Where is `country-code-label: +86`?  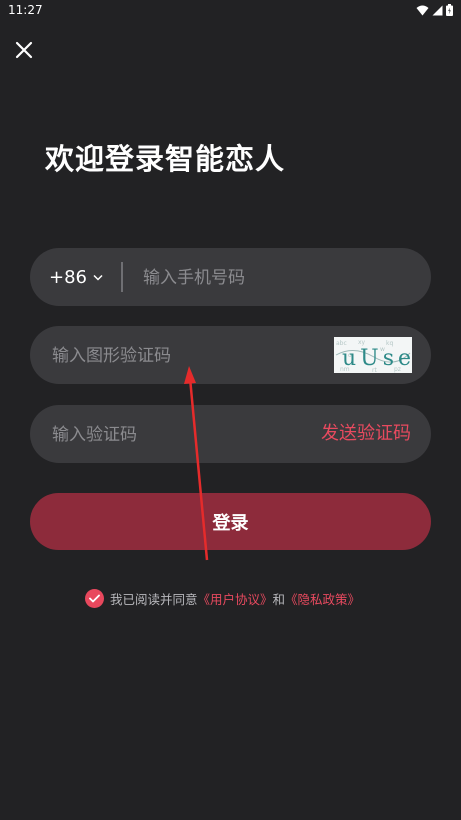 country-code-label: +86 is located at coordinates (68, 277).